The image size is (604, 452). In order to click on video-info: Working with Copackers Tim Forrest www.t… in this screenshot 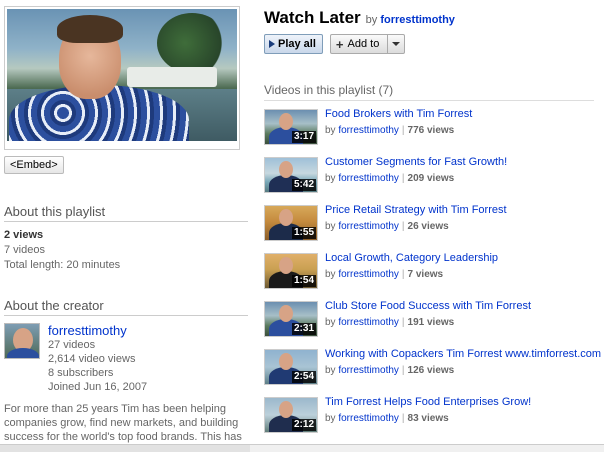, I will do `click(463, 370)`.